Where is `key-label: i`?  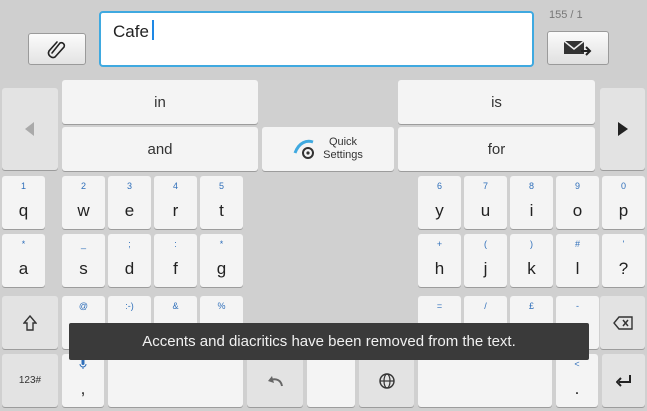
key-label: i is located at coordinates (531, 210).